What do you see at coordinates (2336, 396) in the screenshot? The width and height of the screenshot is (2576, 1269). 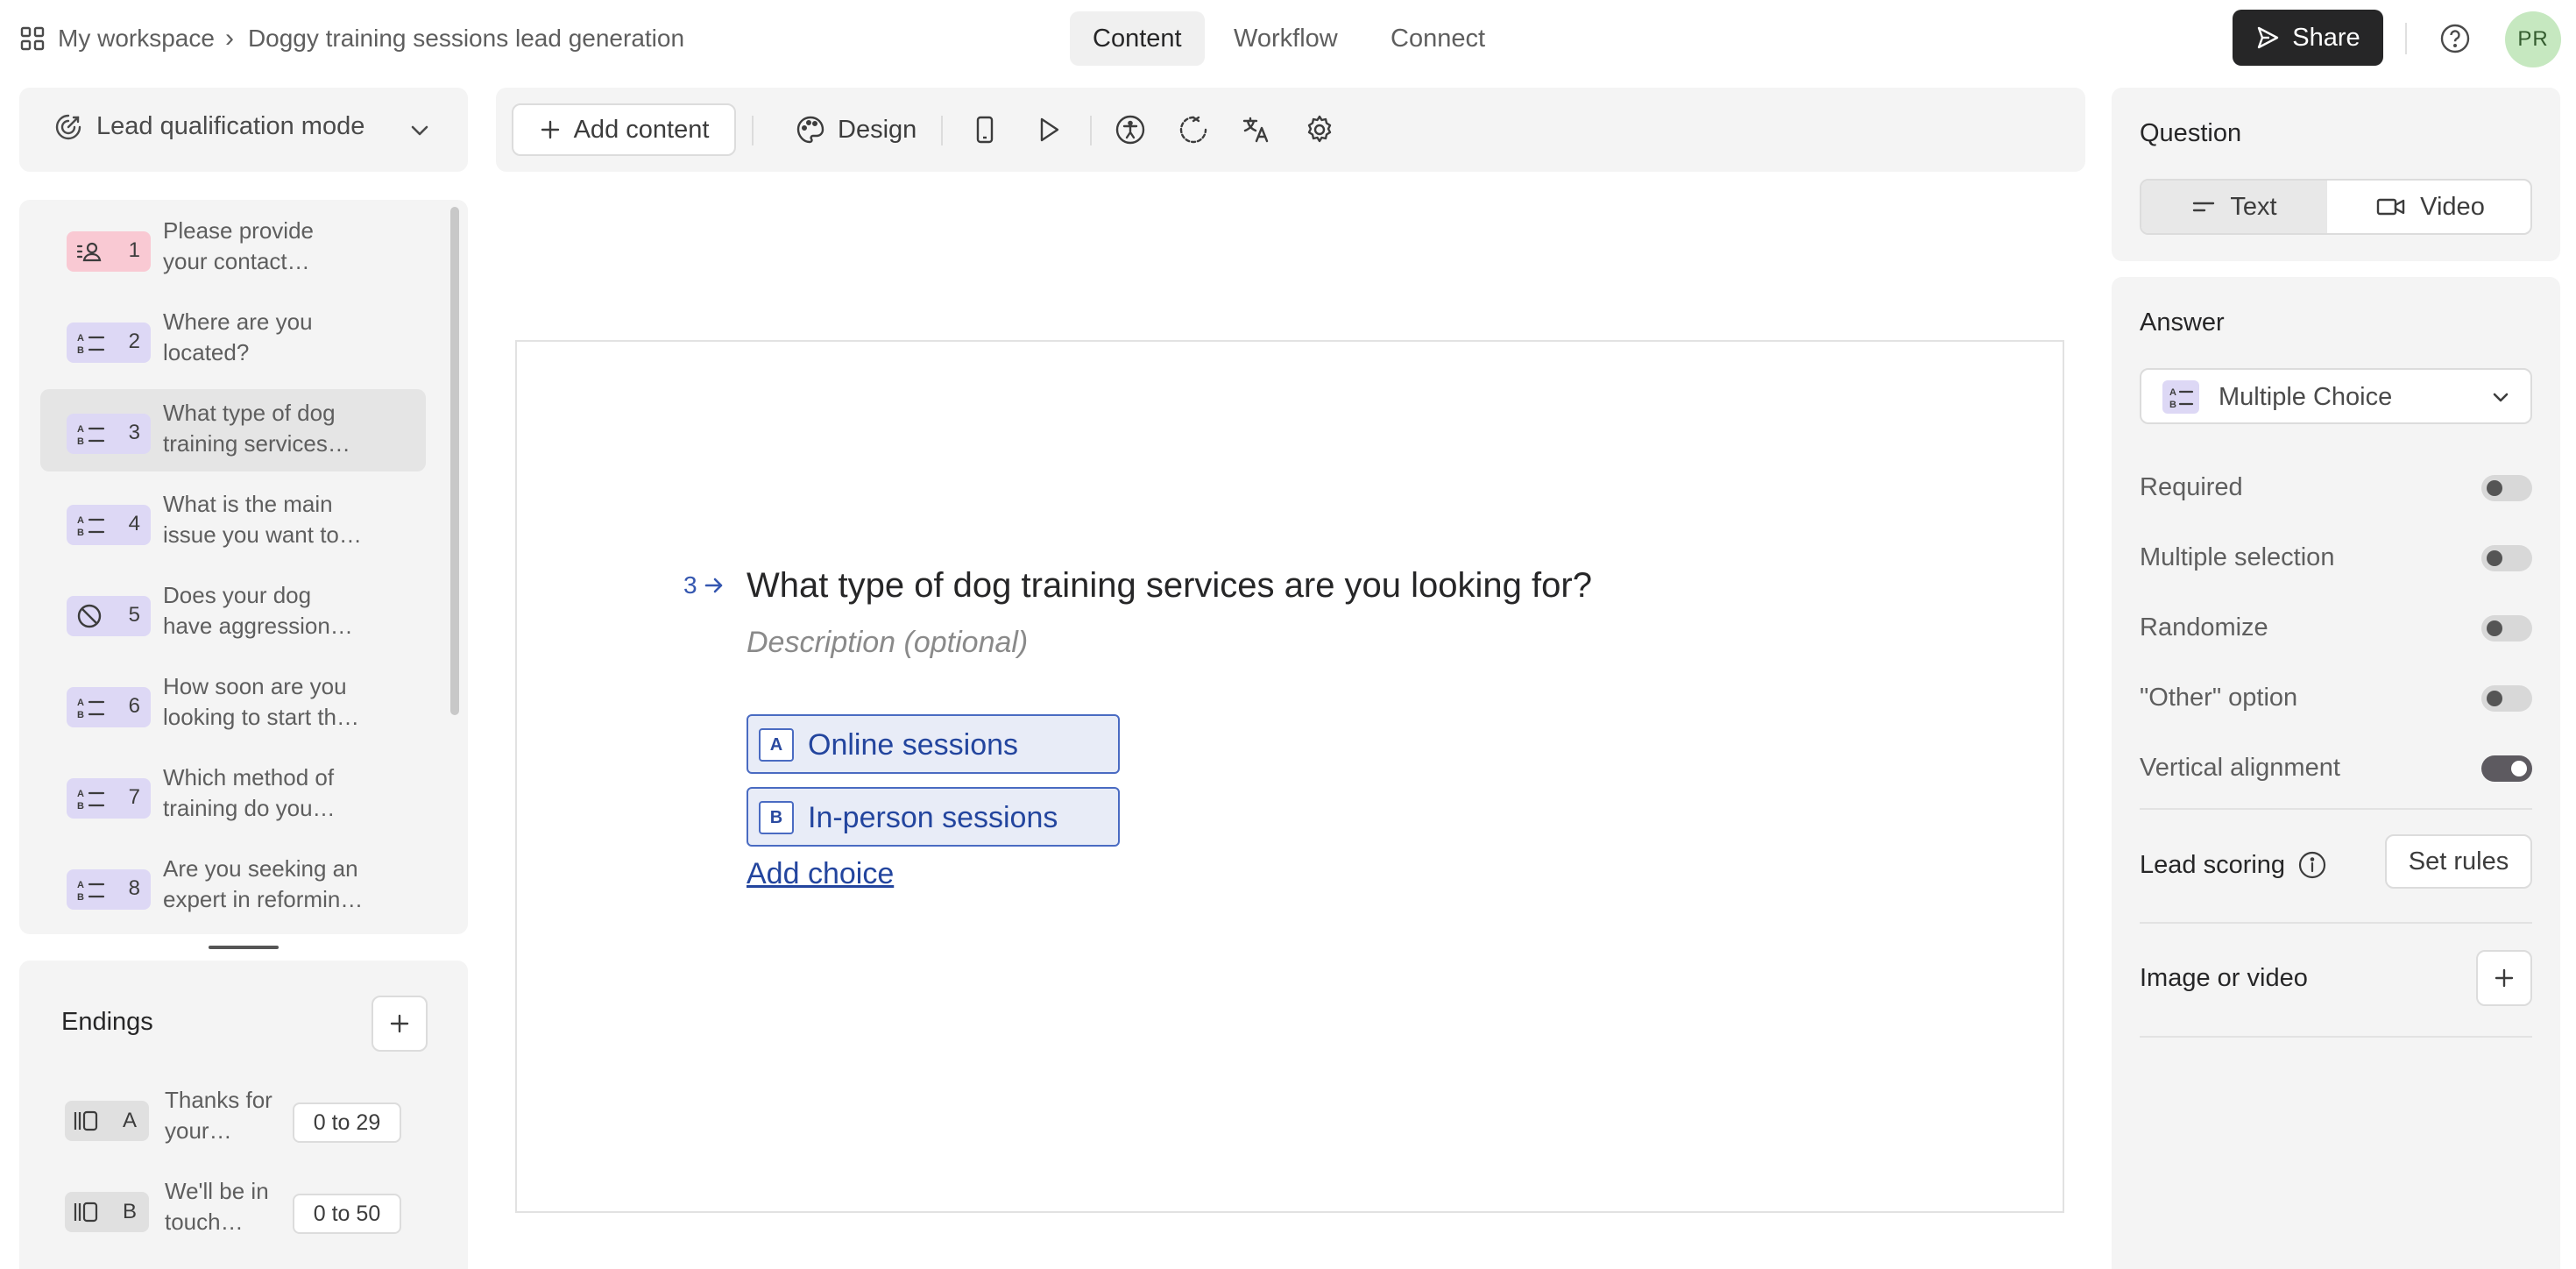 I see `answer-type-dropdown: A B Multiple Choice` at bounding box center [2336, 396].